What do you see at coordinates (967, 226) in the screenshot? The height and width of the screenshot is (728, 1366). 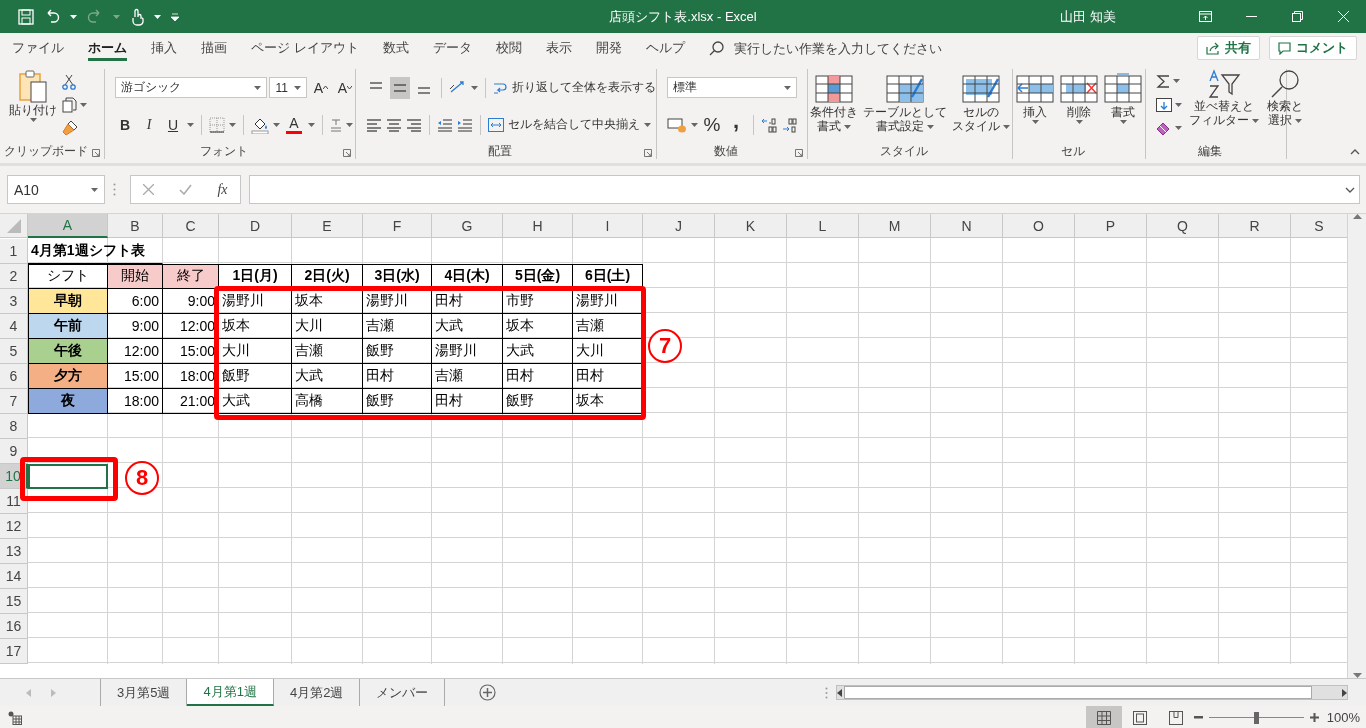 I see `column-header: N` at bounding box center [967, 226].